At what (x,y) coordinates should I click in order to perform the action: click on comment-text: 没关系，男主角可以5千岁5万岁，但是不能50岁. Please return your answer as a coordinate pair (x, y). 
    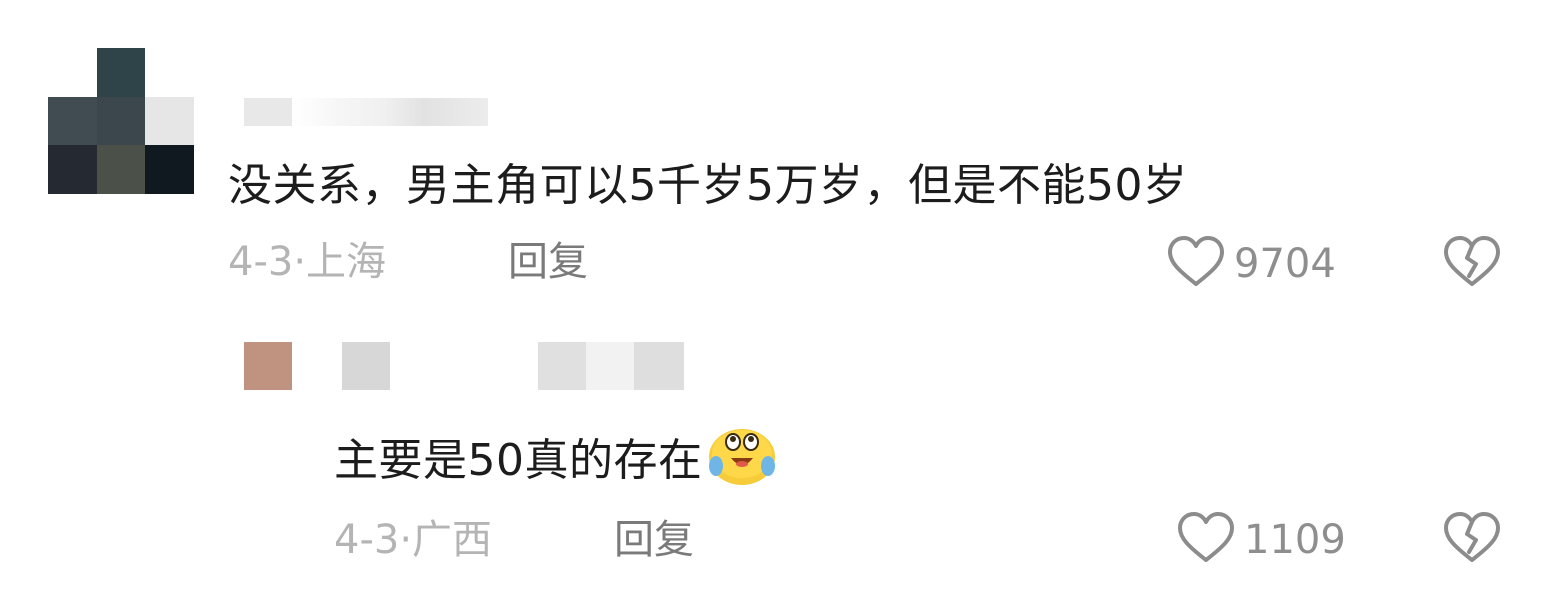
    Looking at the image, I should click on (708, 185).